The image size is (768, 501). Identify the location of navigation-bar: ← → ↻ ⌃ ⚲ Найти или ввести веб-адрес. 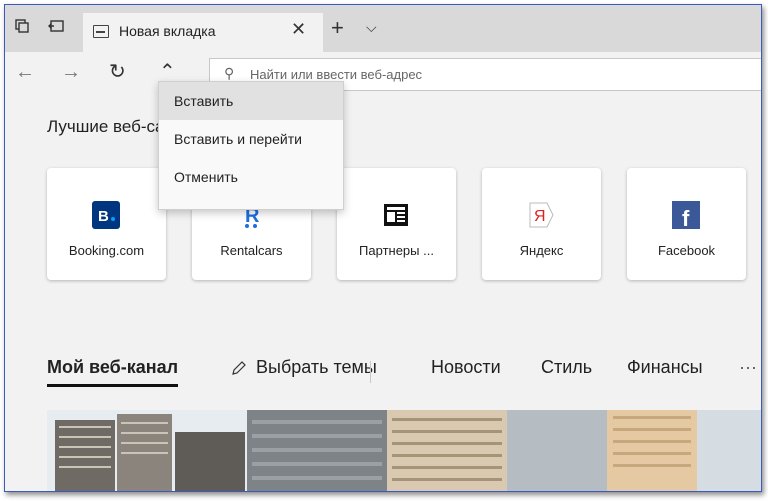
(383, 74).